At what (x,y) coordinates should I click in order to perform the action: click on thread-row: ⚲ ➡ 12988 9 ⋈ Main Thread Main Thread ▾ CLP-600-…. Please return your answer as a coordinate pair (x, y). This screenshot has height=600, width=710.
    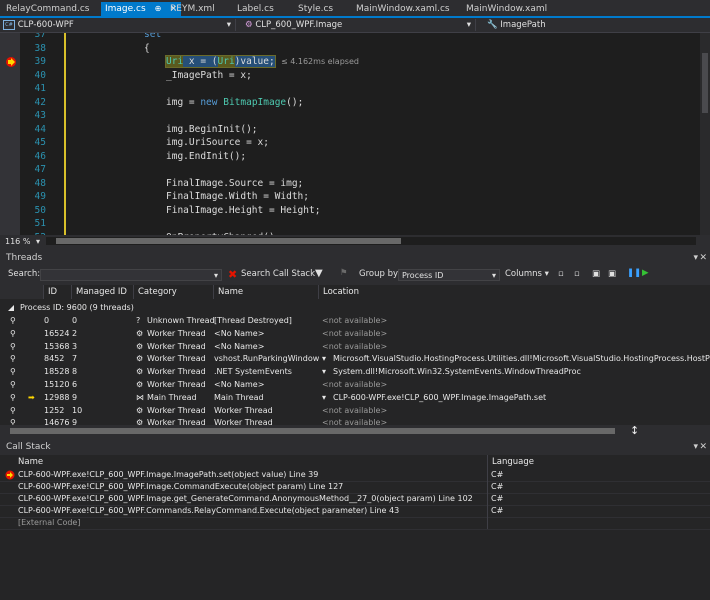
    Looking at the image, I should click on (355, 398).